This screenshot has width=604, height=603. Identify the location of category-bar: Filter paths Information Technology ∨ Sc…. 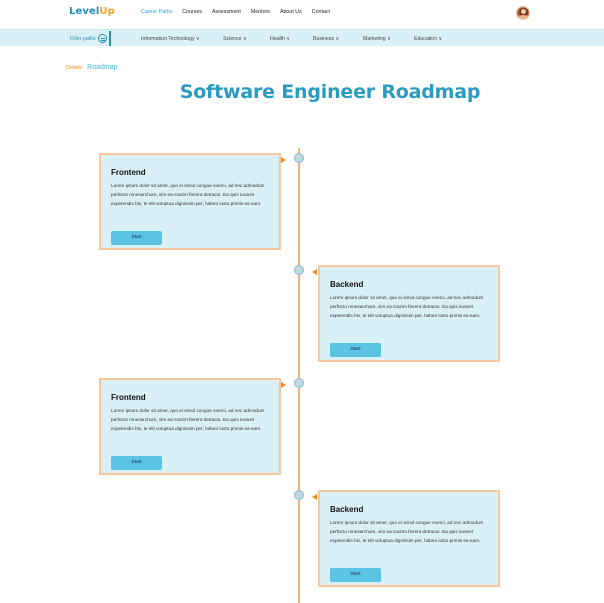
(302, 37).